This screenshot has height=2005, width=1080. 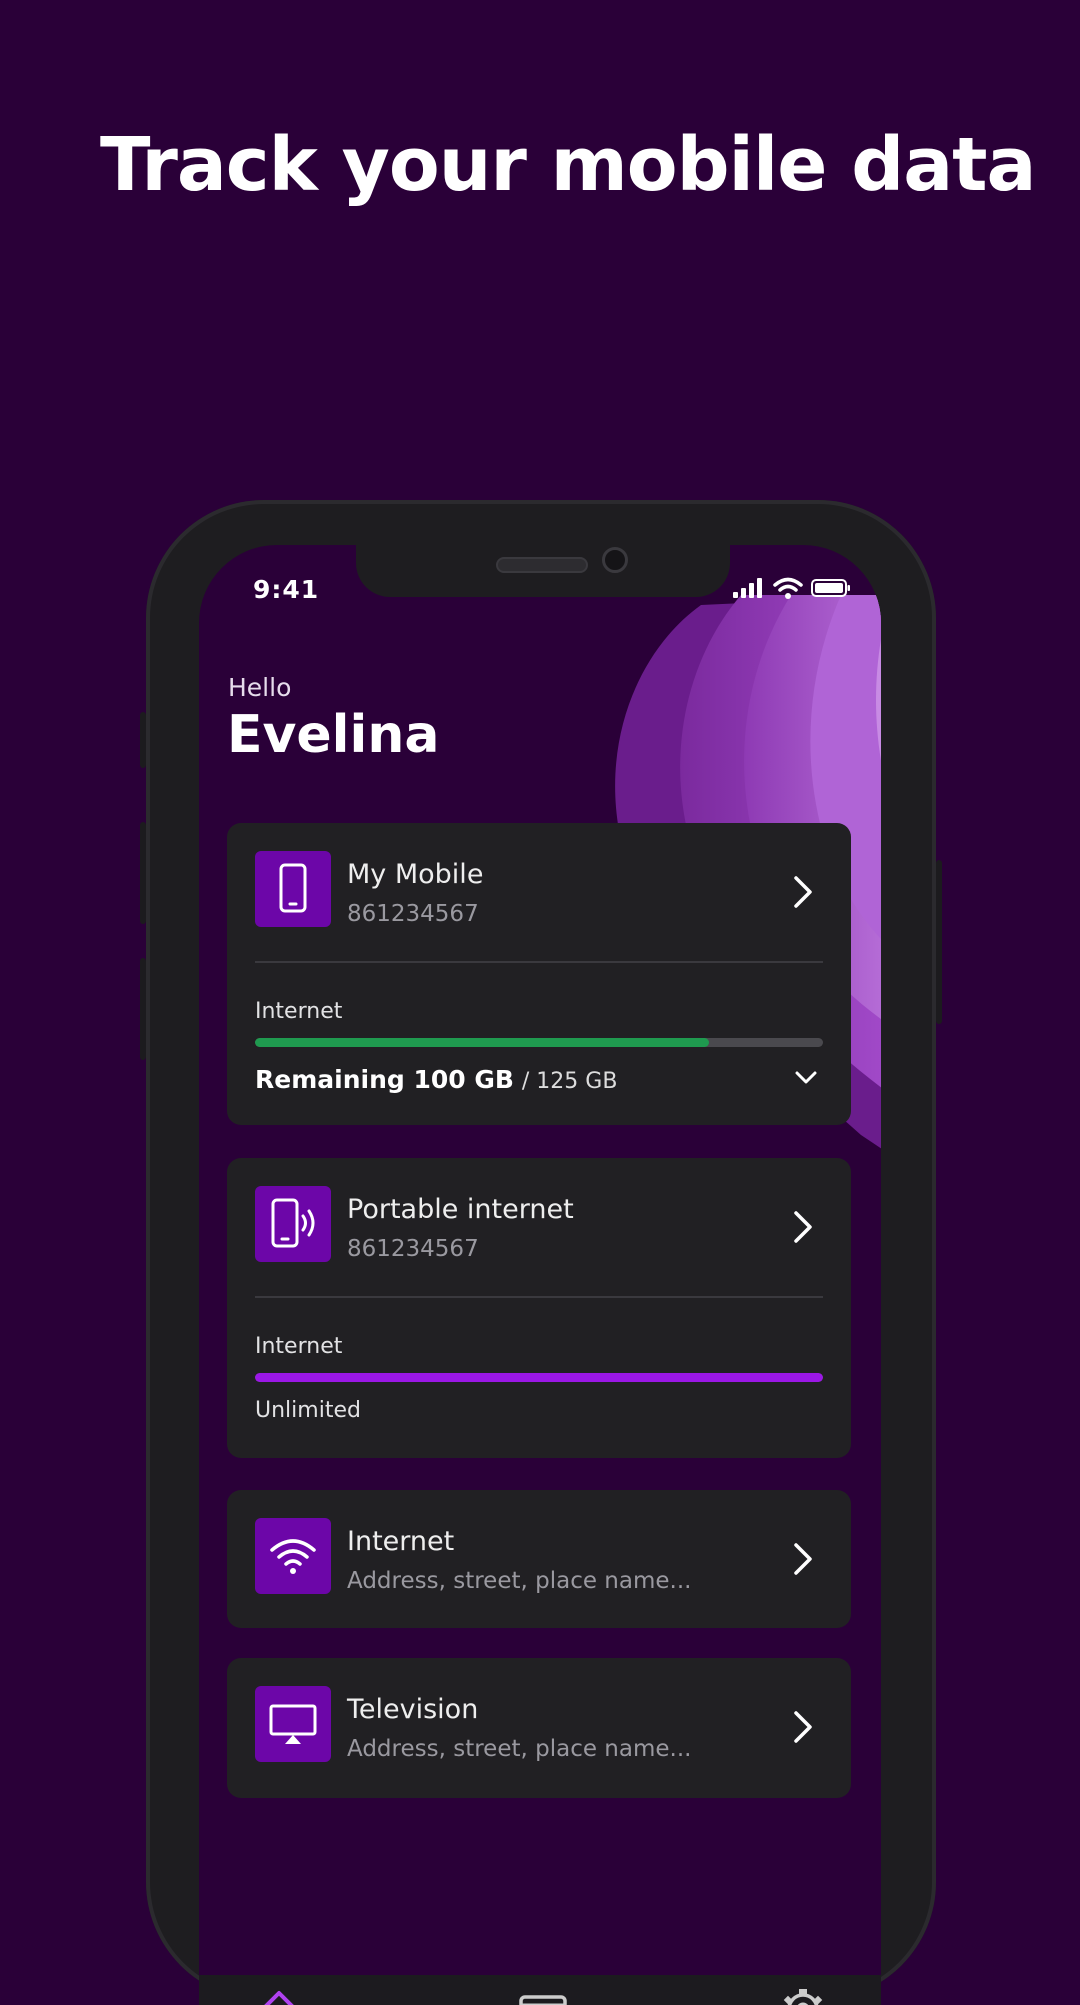 What do you see at coordinates (806, 1078) in the screenshot?
I see `chevron-down-icon` at bounding box center [806, 1078].